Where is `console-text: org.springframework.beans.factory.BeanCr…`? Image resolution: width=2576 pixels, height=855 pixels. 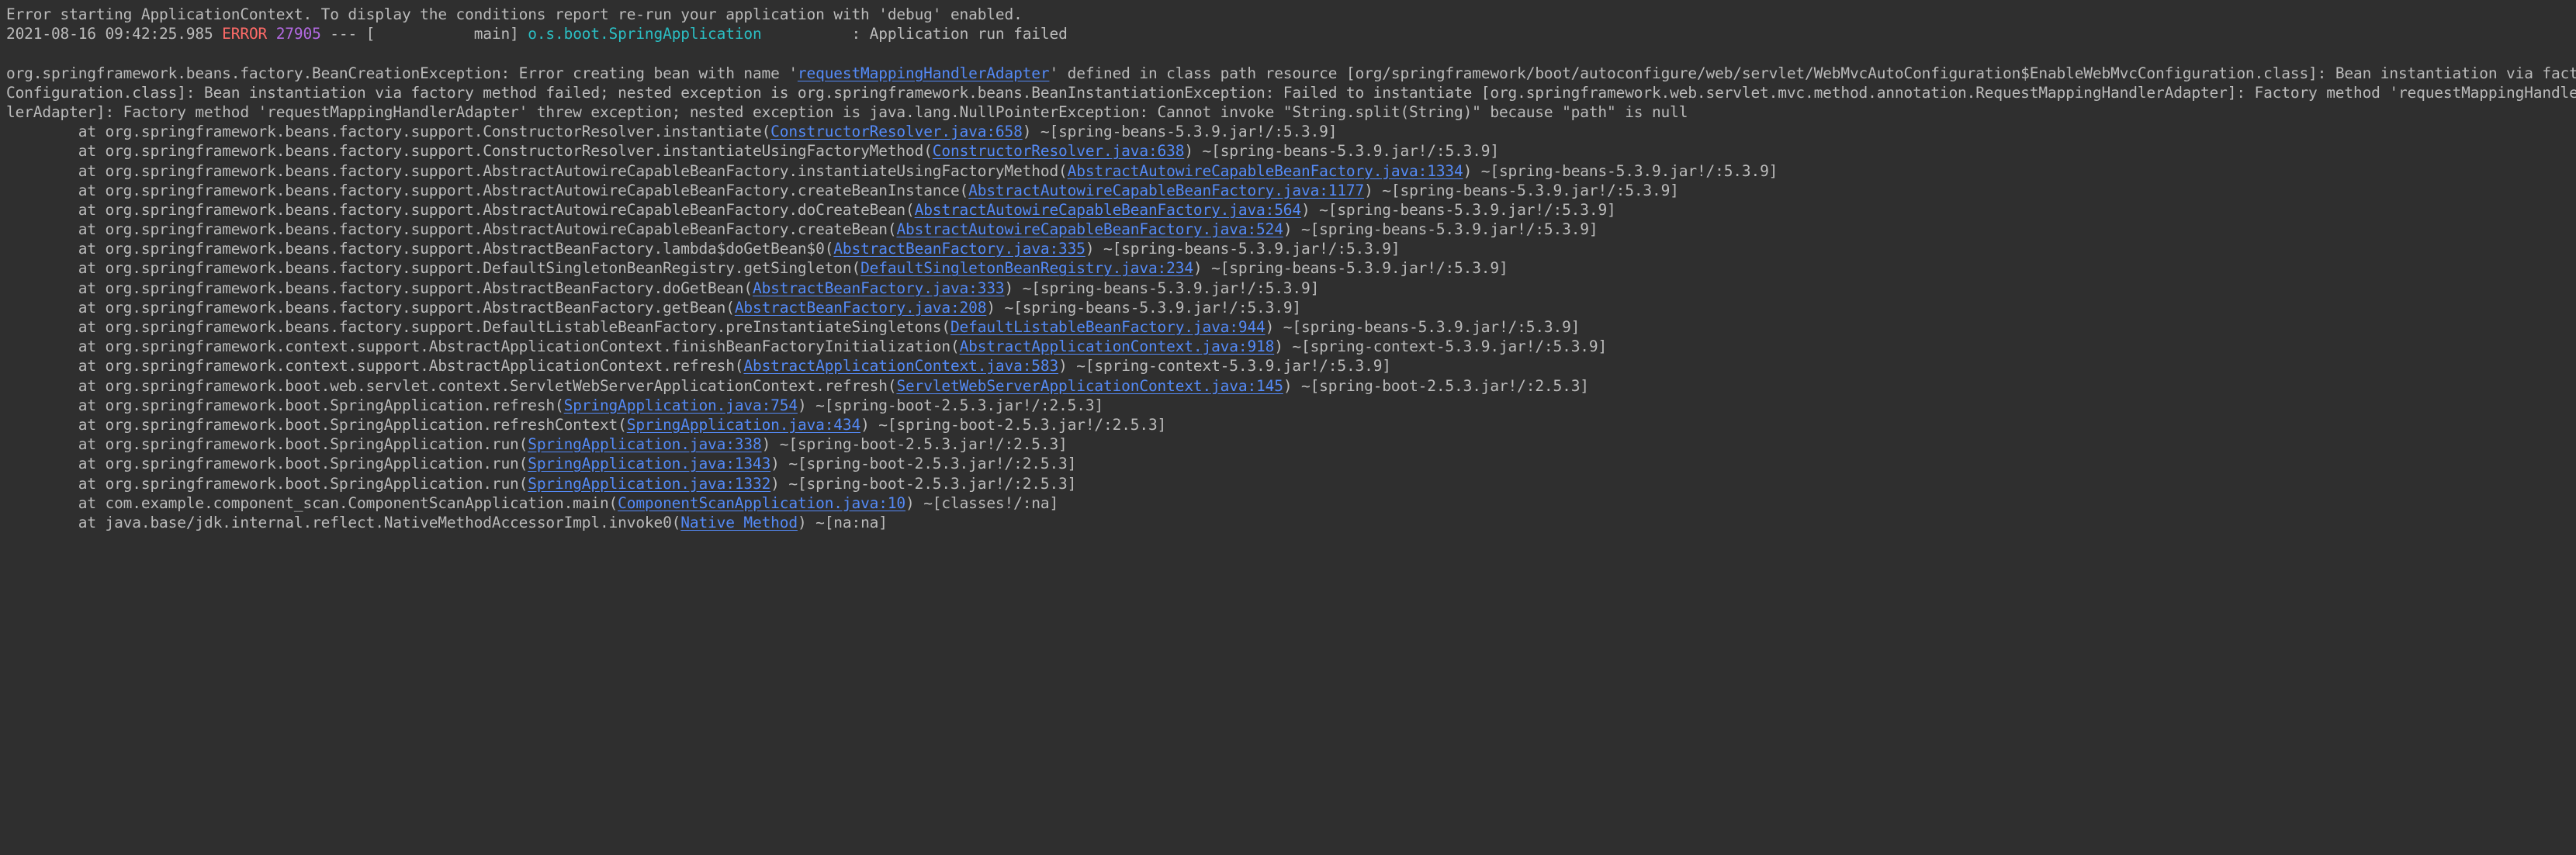
console-text: org.springframework.beans.factory.BeanCr… is located at coordinates (402, 73).